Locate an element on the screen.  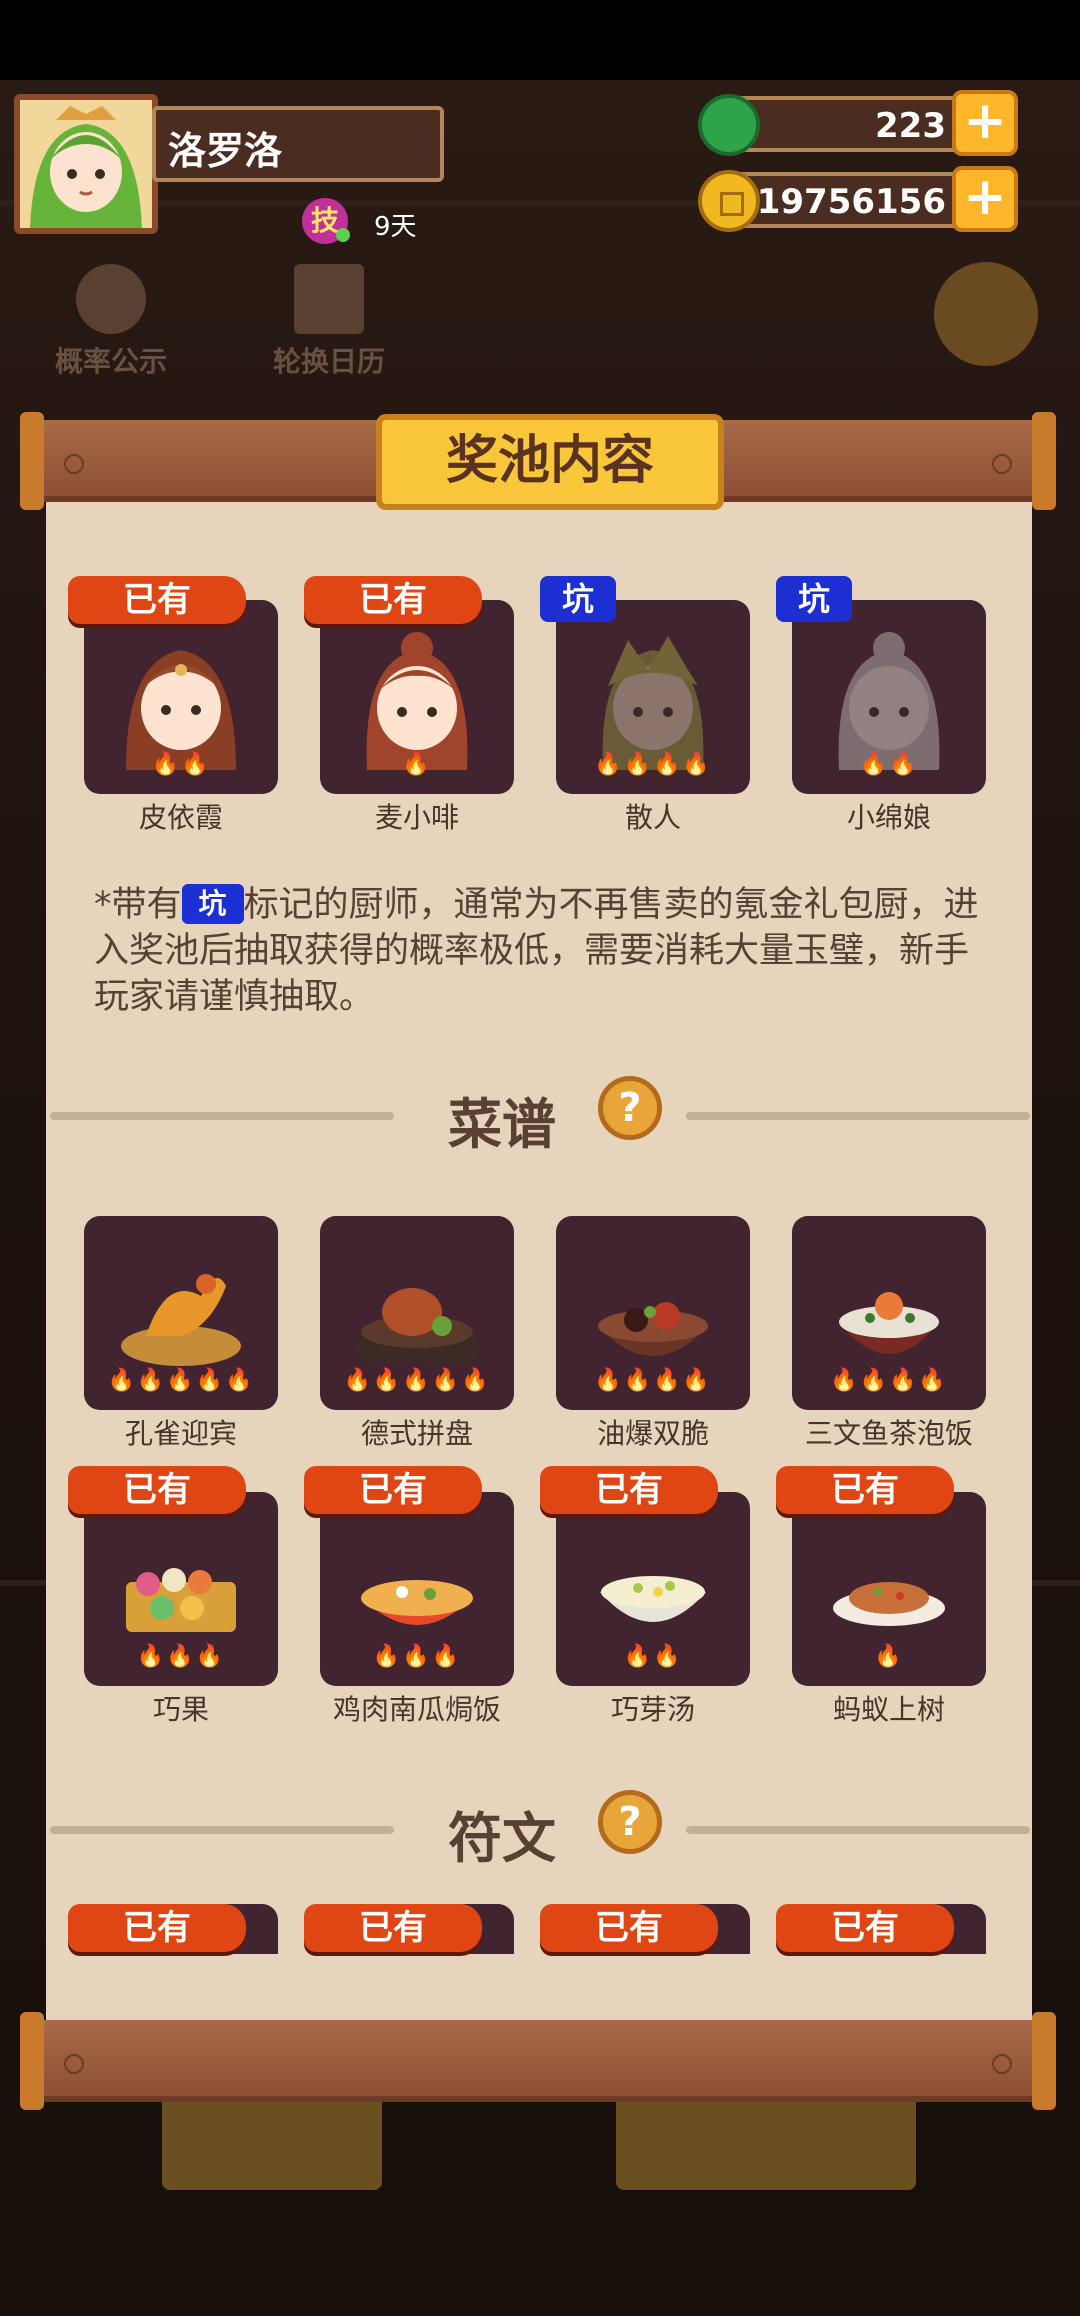
coin-amount: 19756156 is located at coordinates (851, 202).